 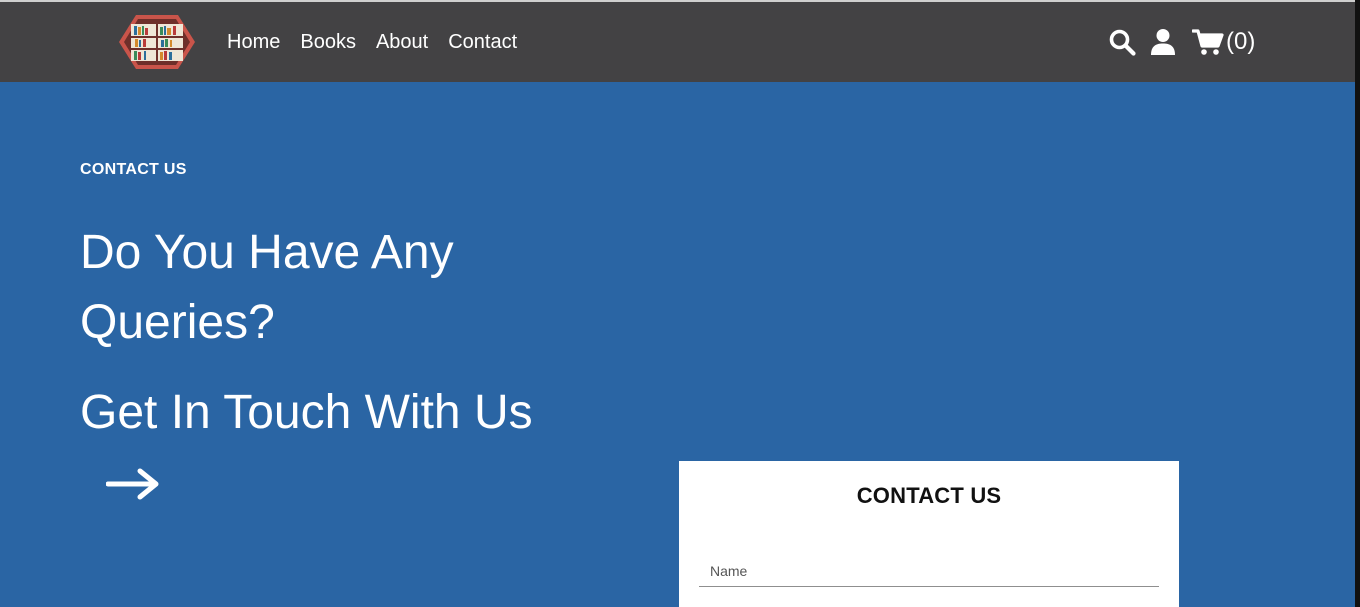 I want to click on nav-books-link: Books, so click(x=328, y=42).